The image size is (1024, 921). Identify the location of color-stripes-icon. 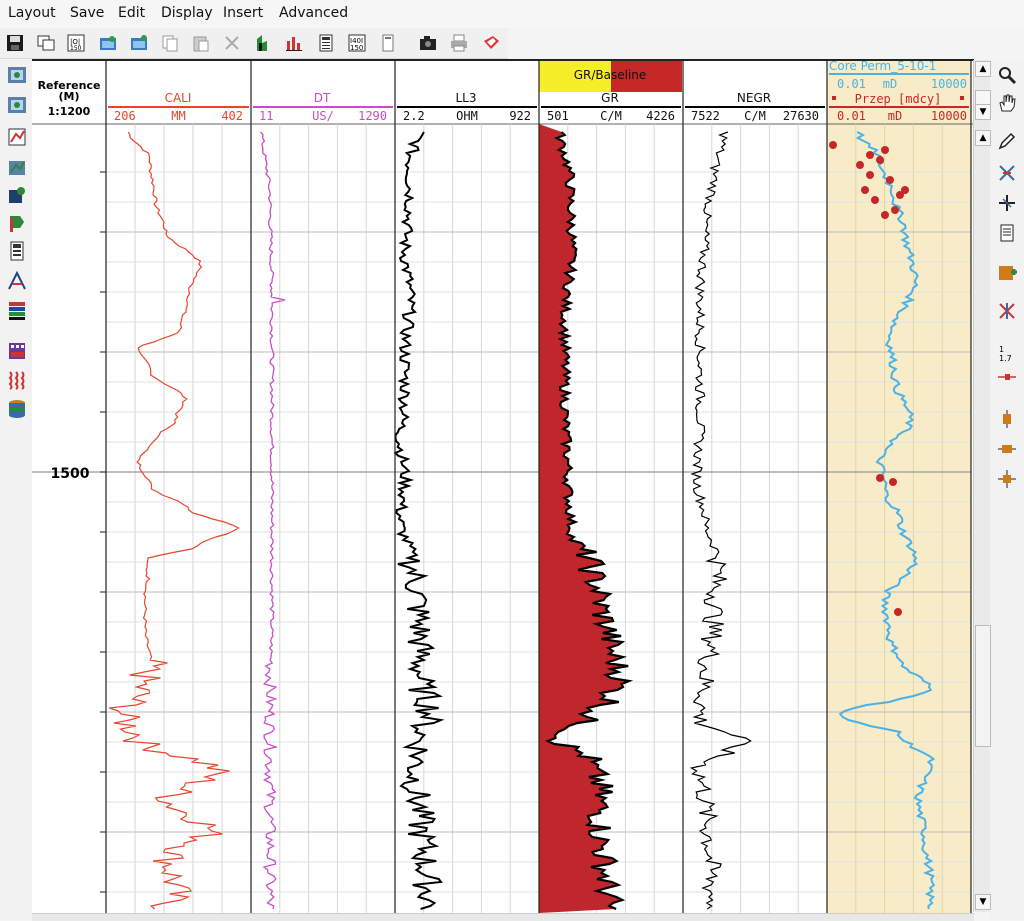
(17, 311).